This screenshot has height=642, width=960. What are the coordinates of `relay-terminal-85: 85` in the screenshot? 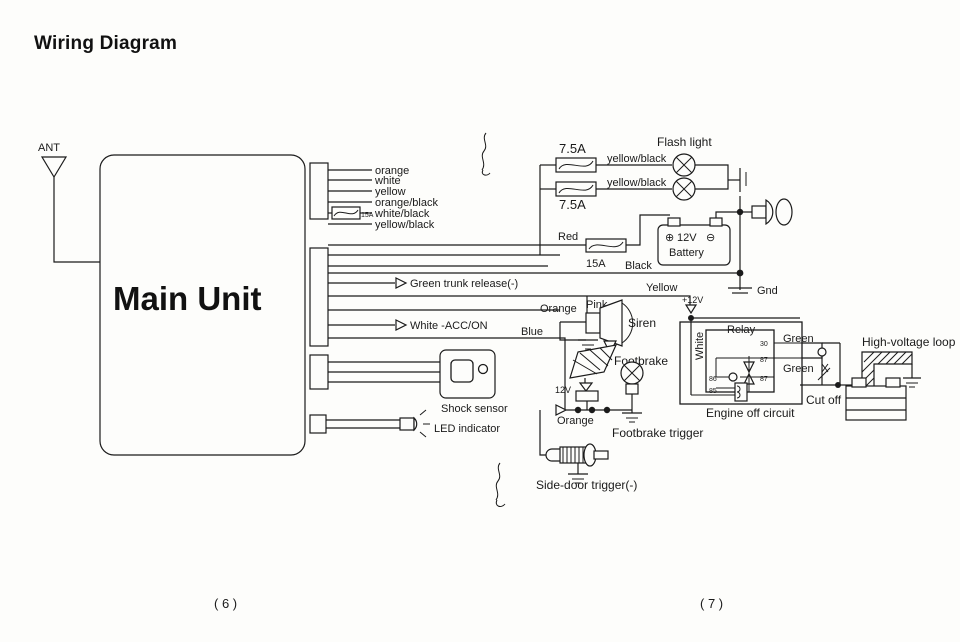 It's located at (713, 391).